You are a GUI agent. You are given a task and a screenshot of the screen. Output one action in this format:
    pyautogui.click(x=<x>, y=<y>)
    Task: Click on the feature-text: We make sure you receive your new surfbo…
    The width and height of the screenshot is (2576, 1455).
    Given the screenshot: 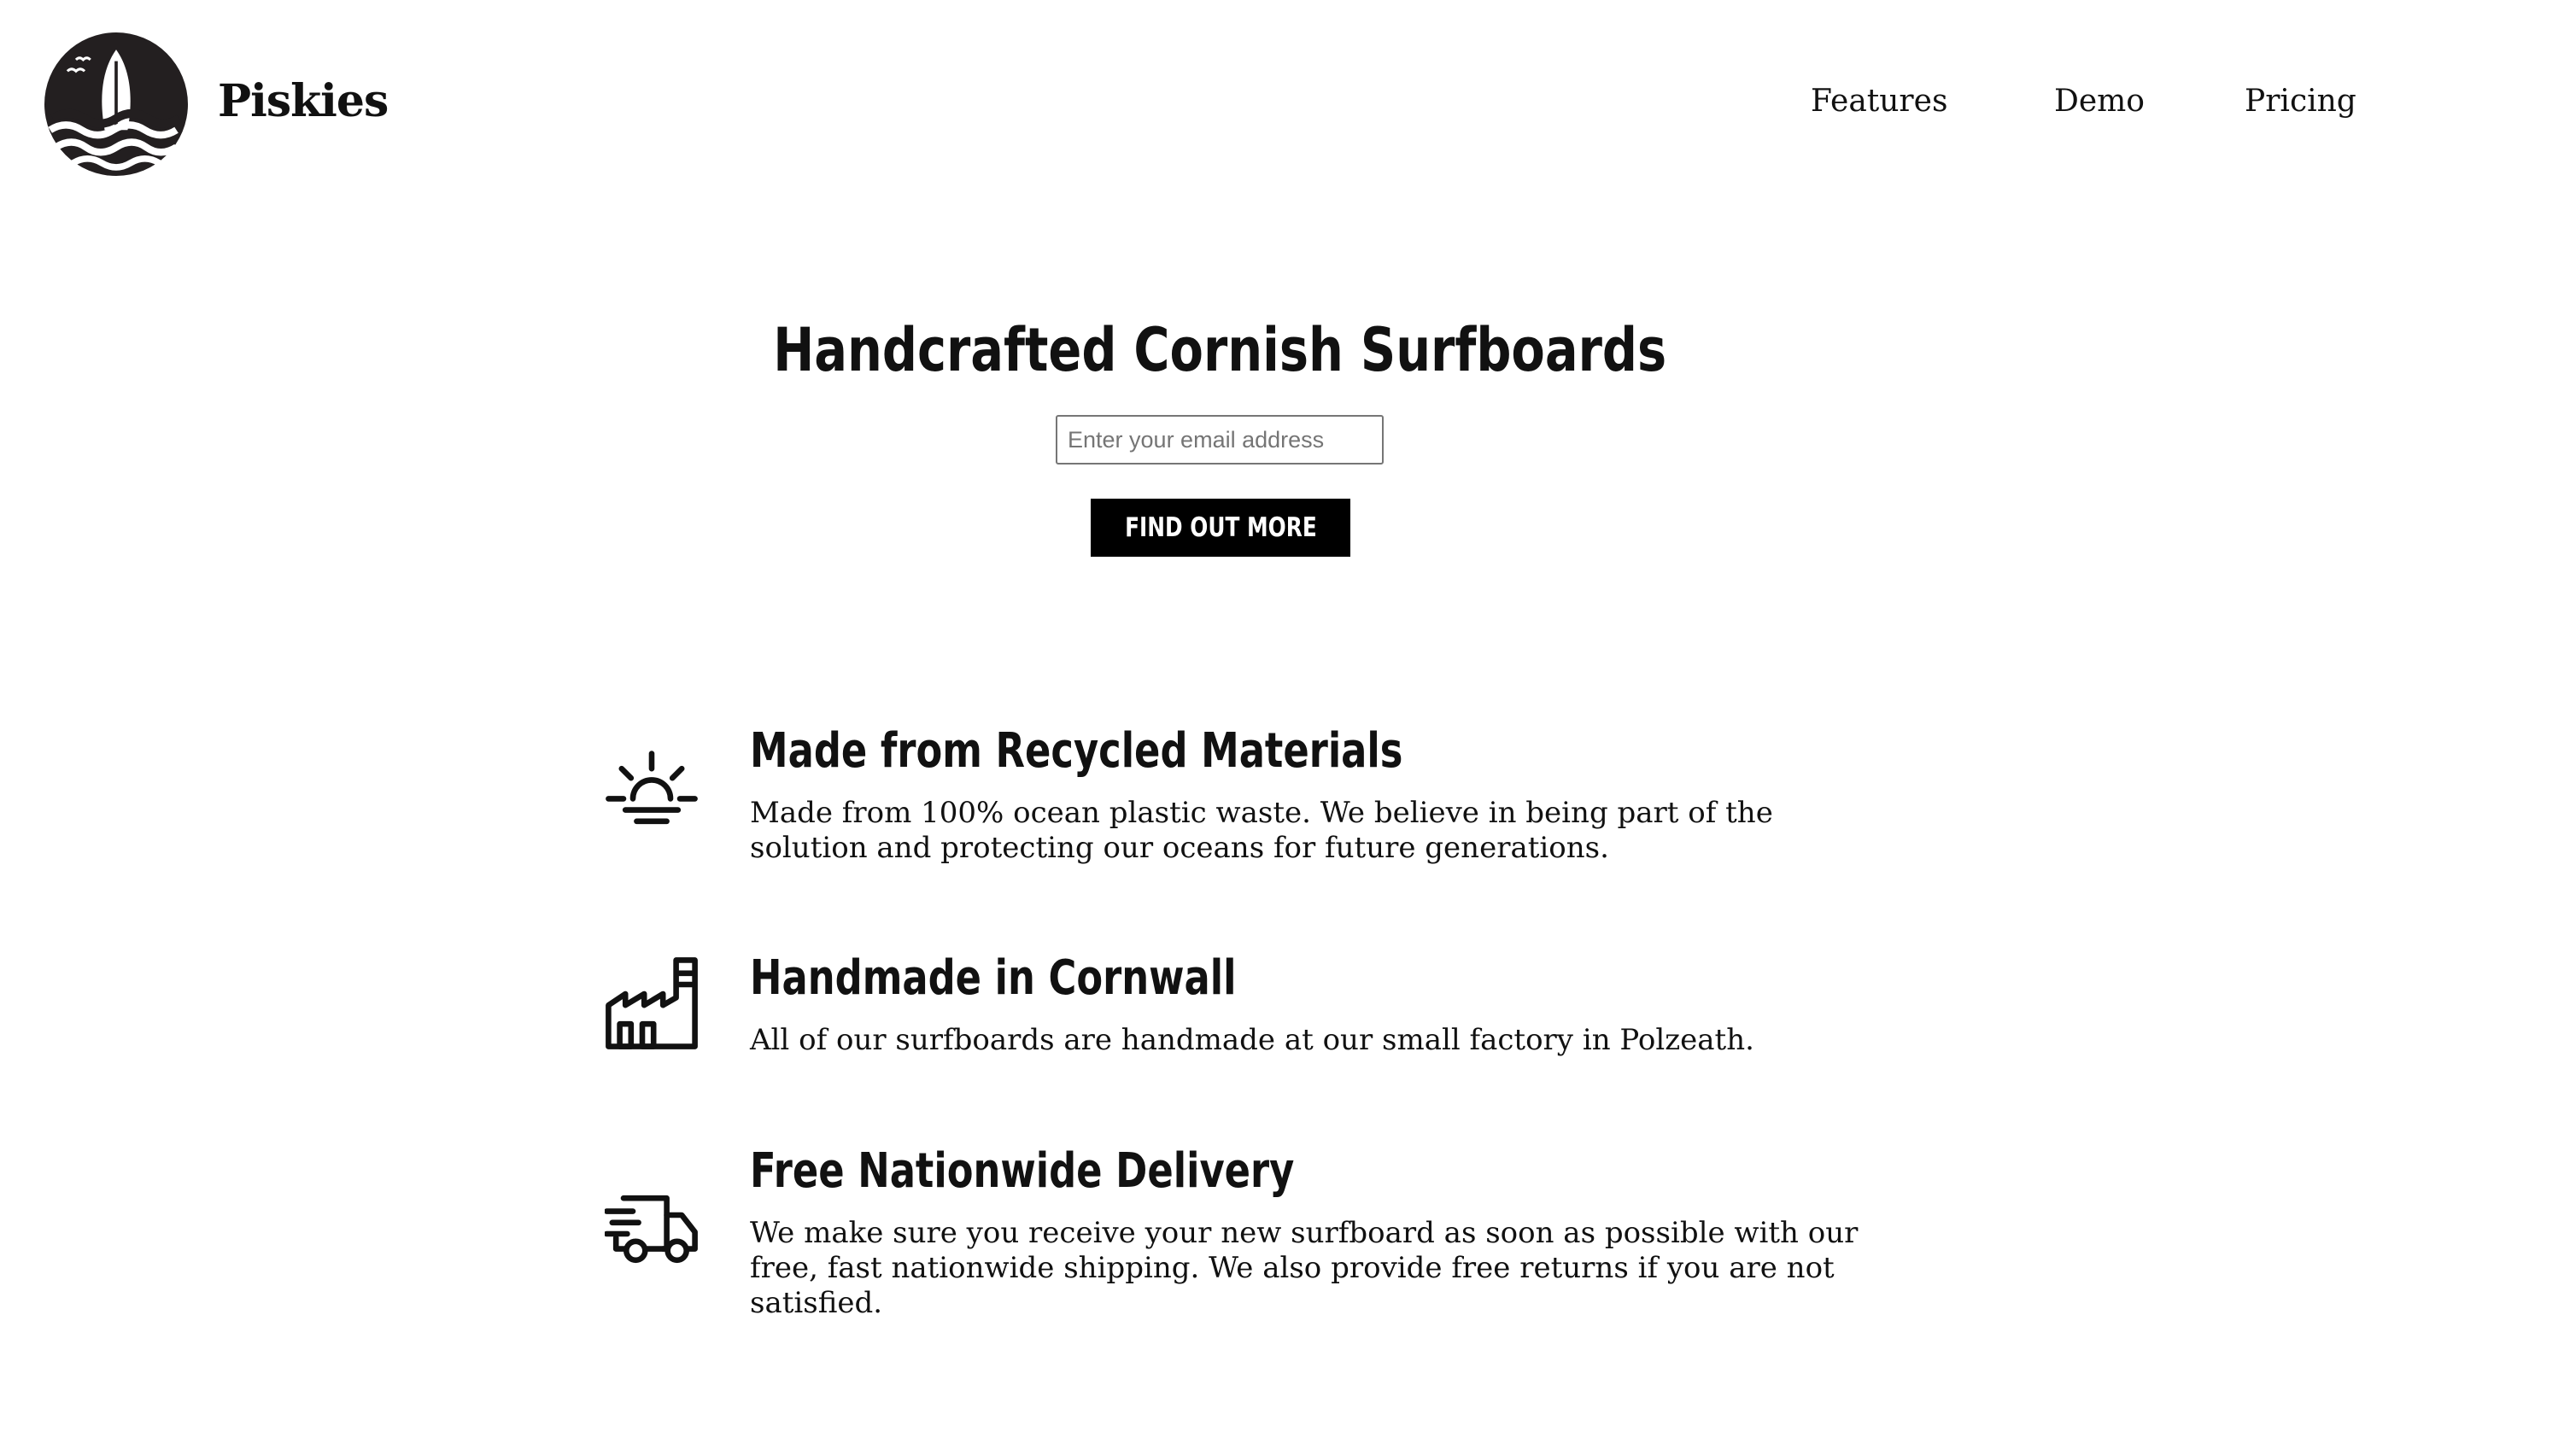 What is the action you would take?
    pyautogui.click(x=1304, y=1268)
    